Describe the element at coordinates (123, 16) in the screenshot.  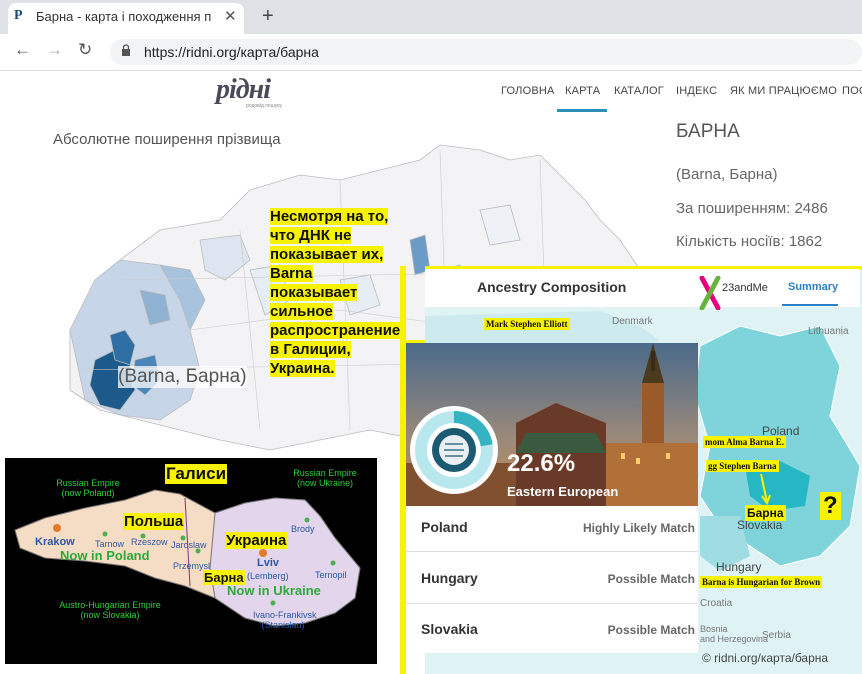
I see `tab-title: Барна - карта і походження прі` at that location.